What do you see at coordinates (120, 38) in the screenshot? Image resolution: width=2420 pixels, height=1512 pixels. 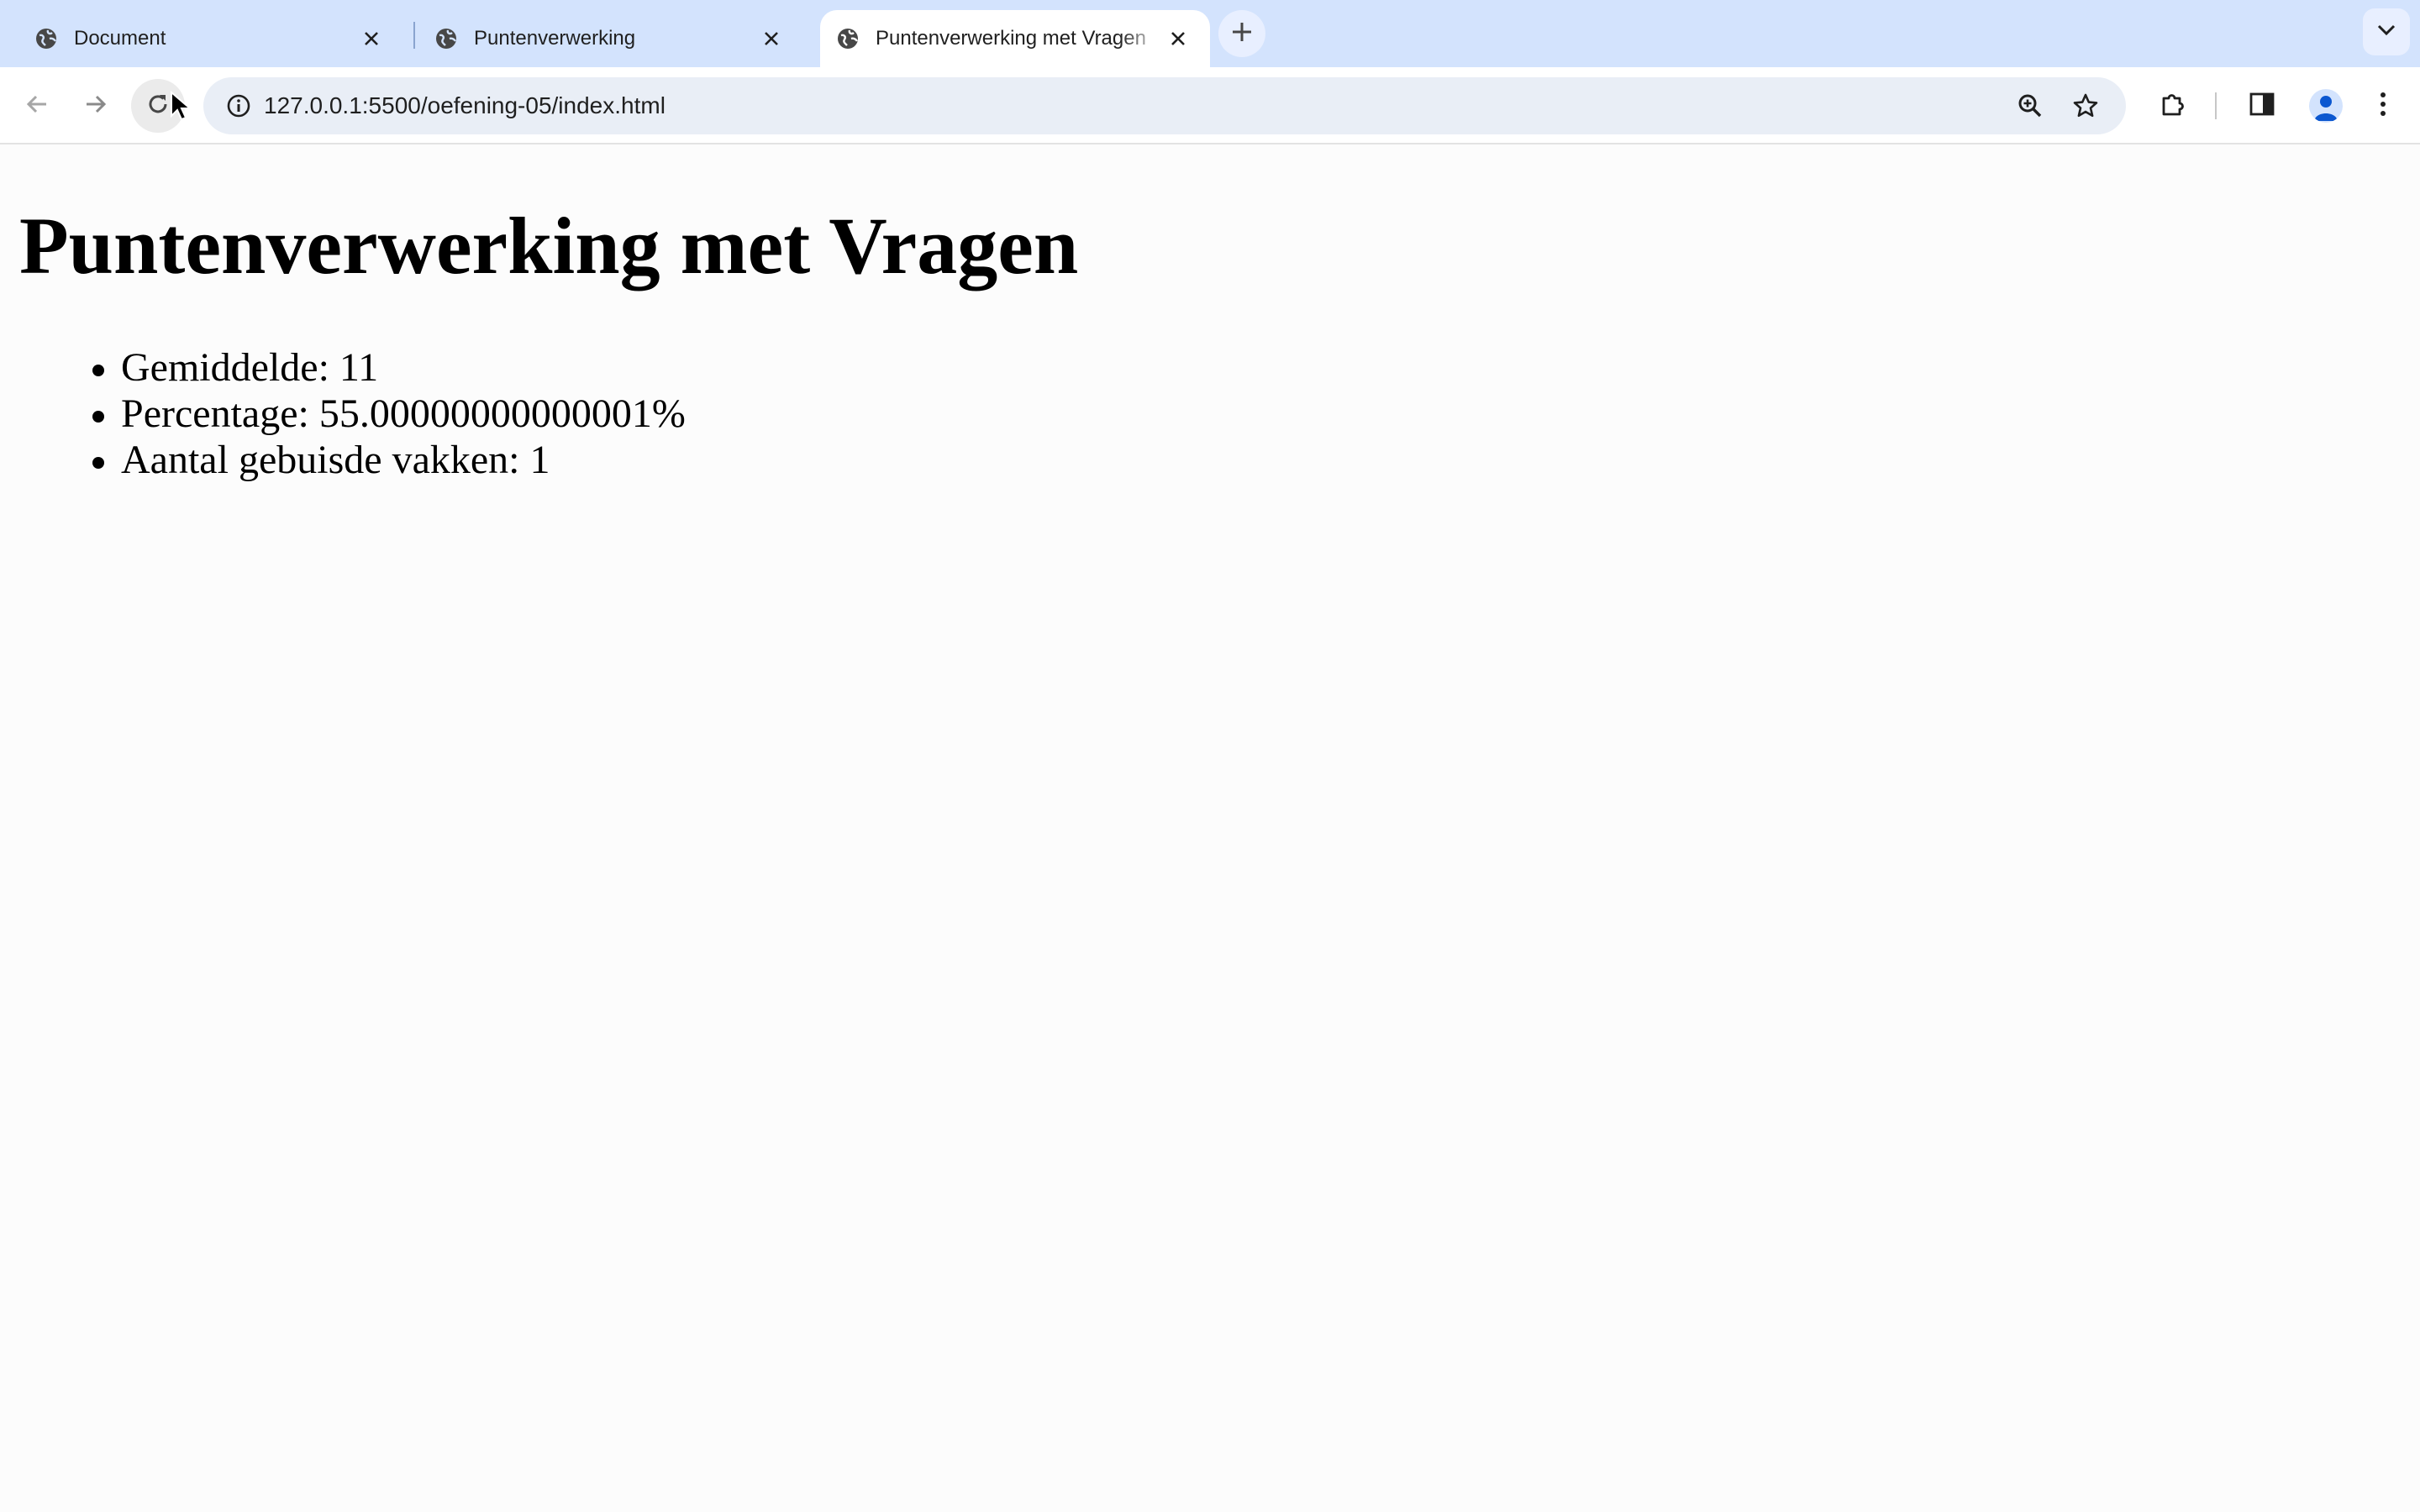 I see `tab-title: Document` at bounding box center [120, 38].